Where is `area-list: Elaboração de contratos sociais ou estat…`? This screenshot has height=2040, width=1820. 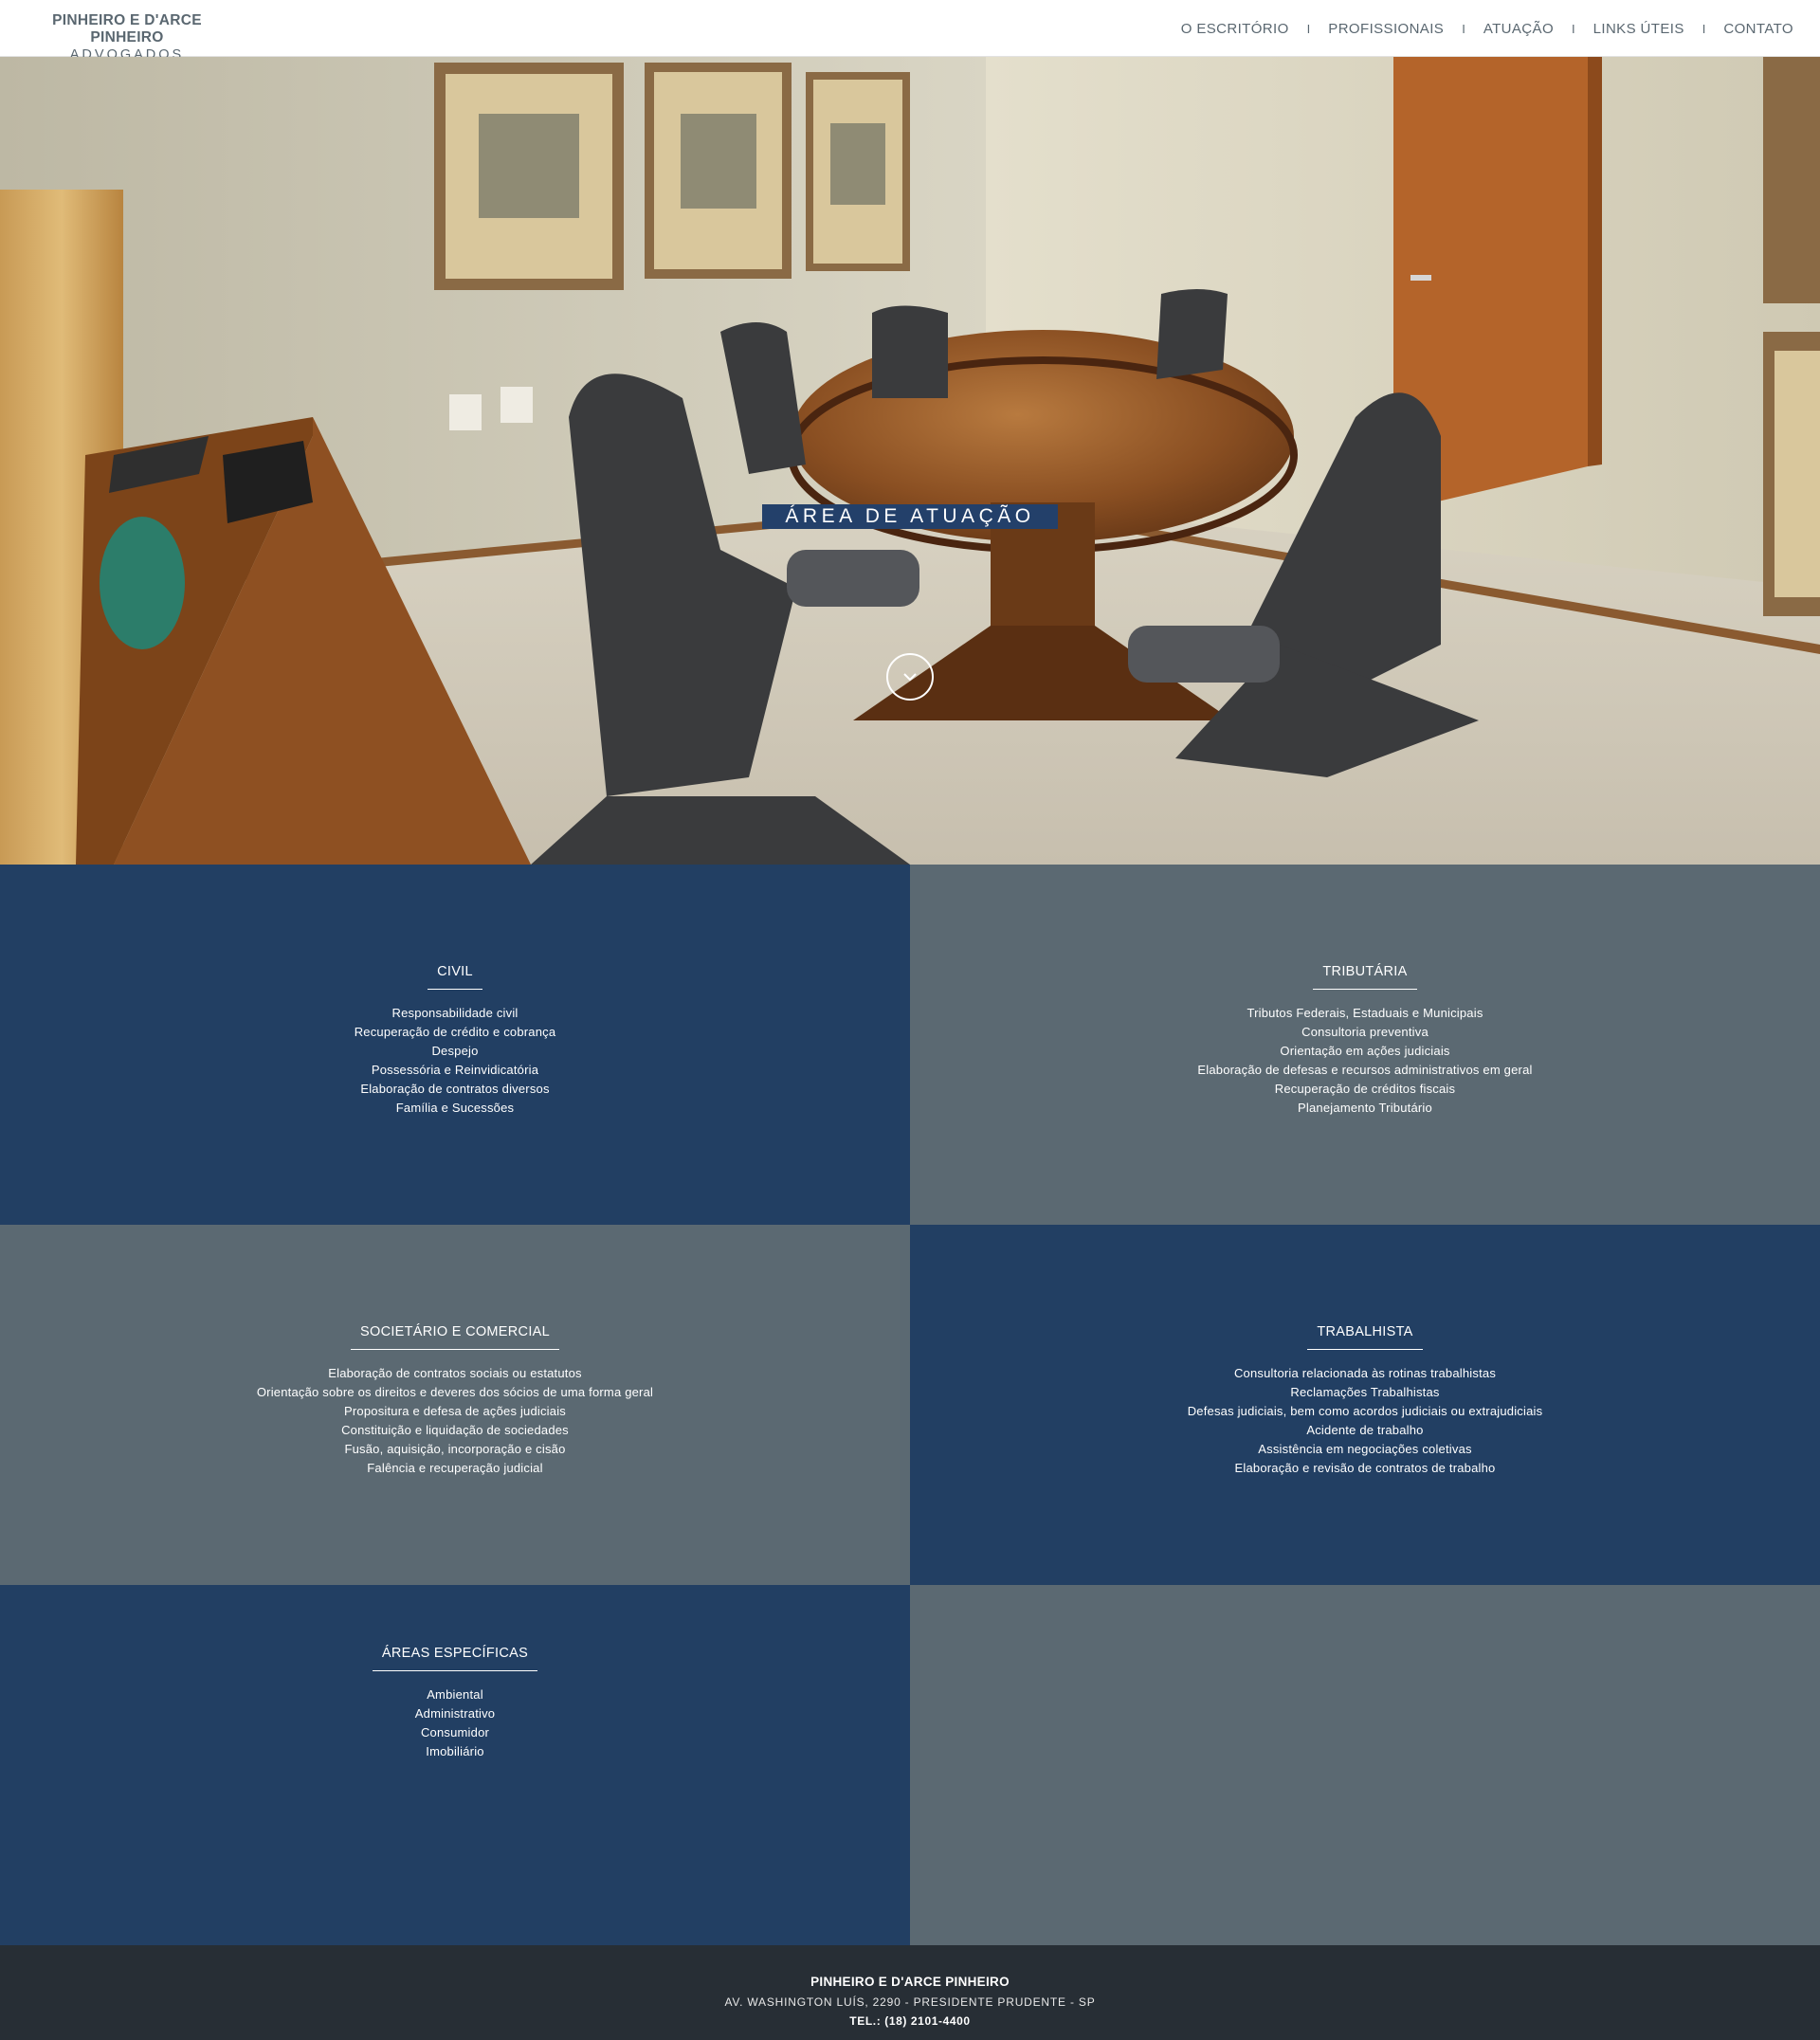 area-list: Elaboração de contratos sociais ou estat… is located at coordinates (455, 1421).